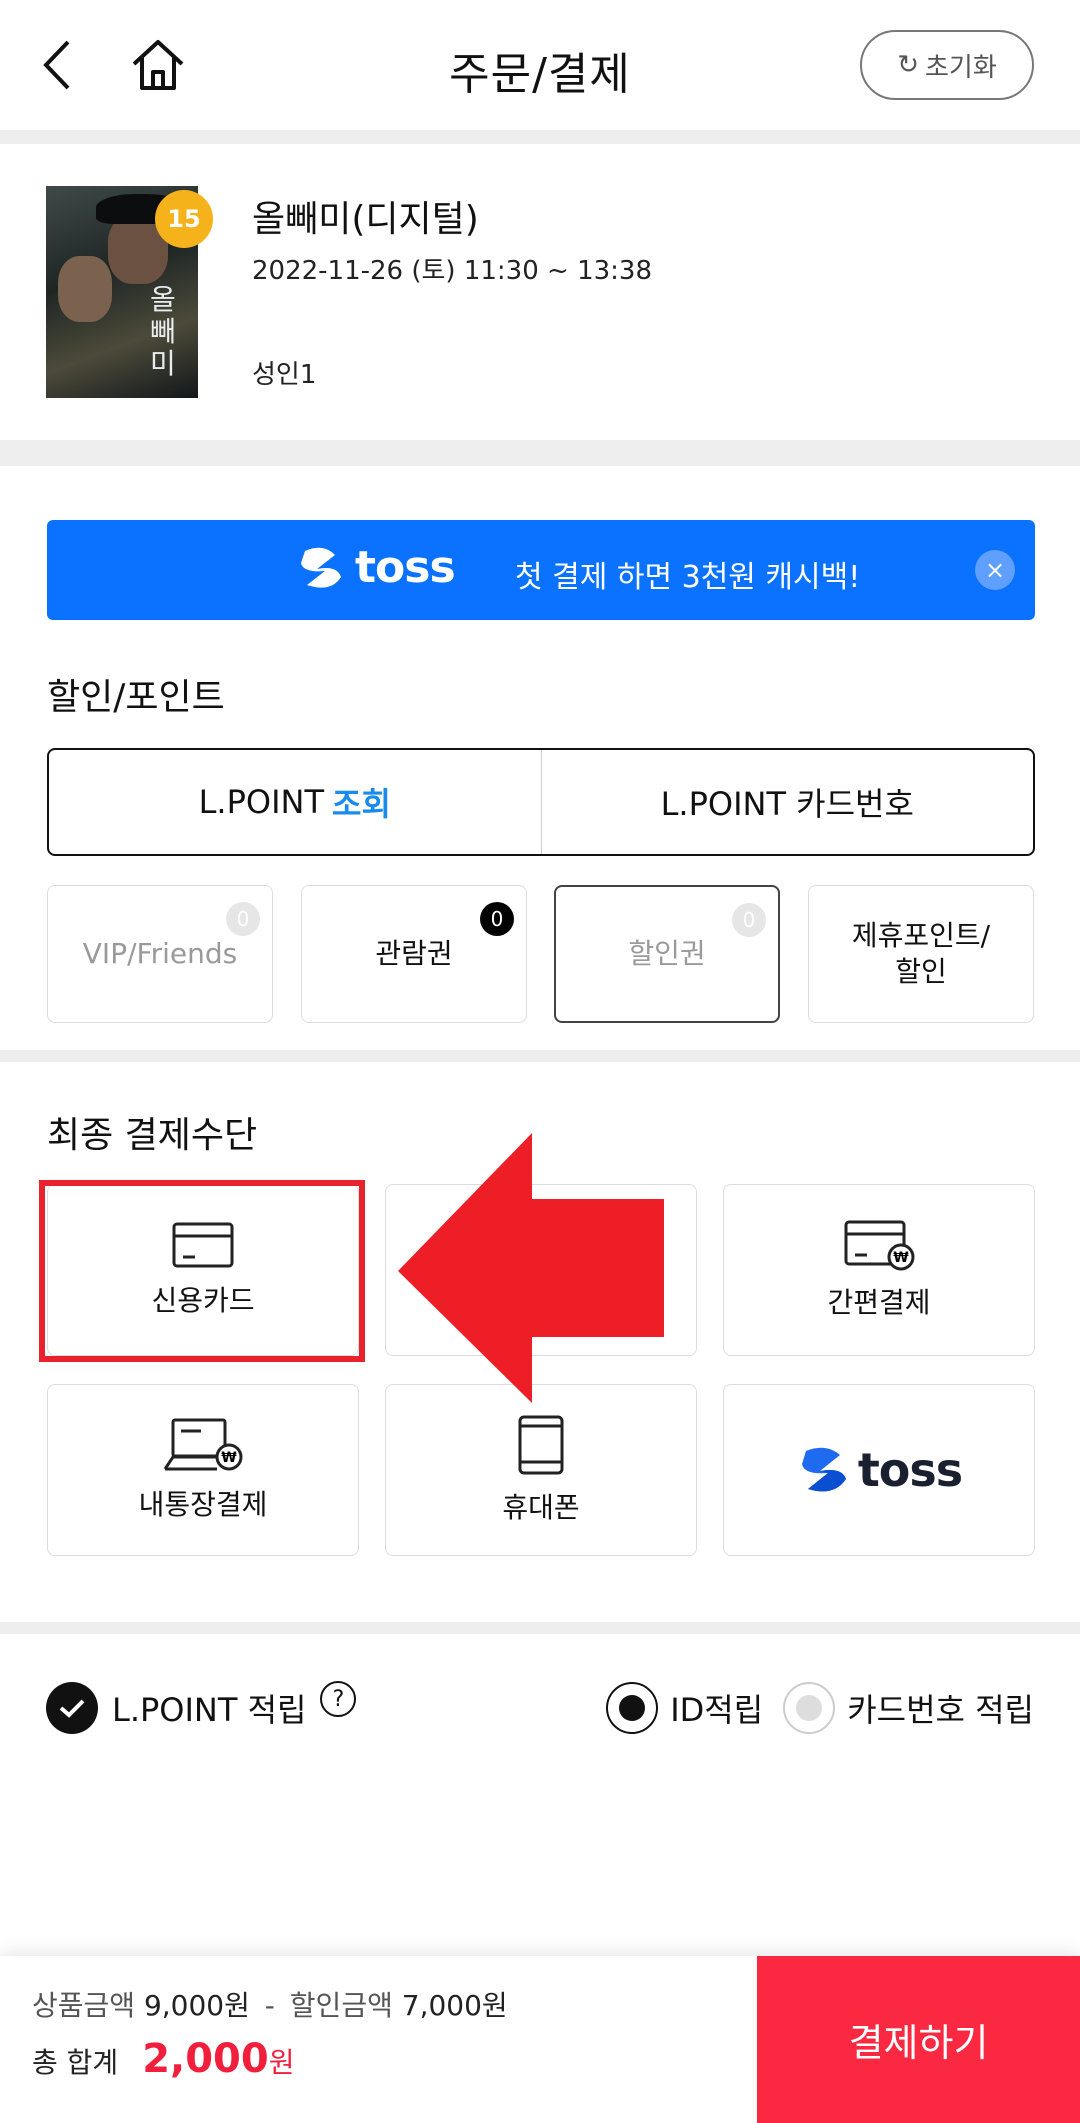 This screenshot has height=2123, width=1080. Describe the element at coordinates (788, 802) in the screenshot. I see `lpoint-card-number-tab: L.POINT 카드번호` at that location.